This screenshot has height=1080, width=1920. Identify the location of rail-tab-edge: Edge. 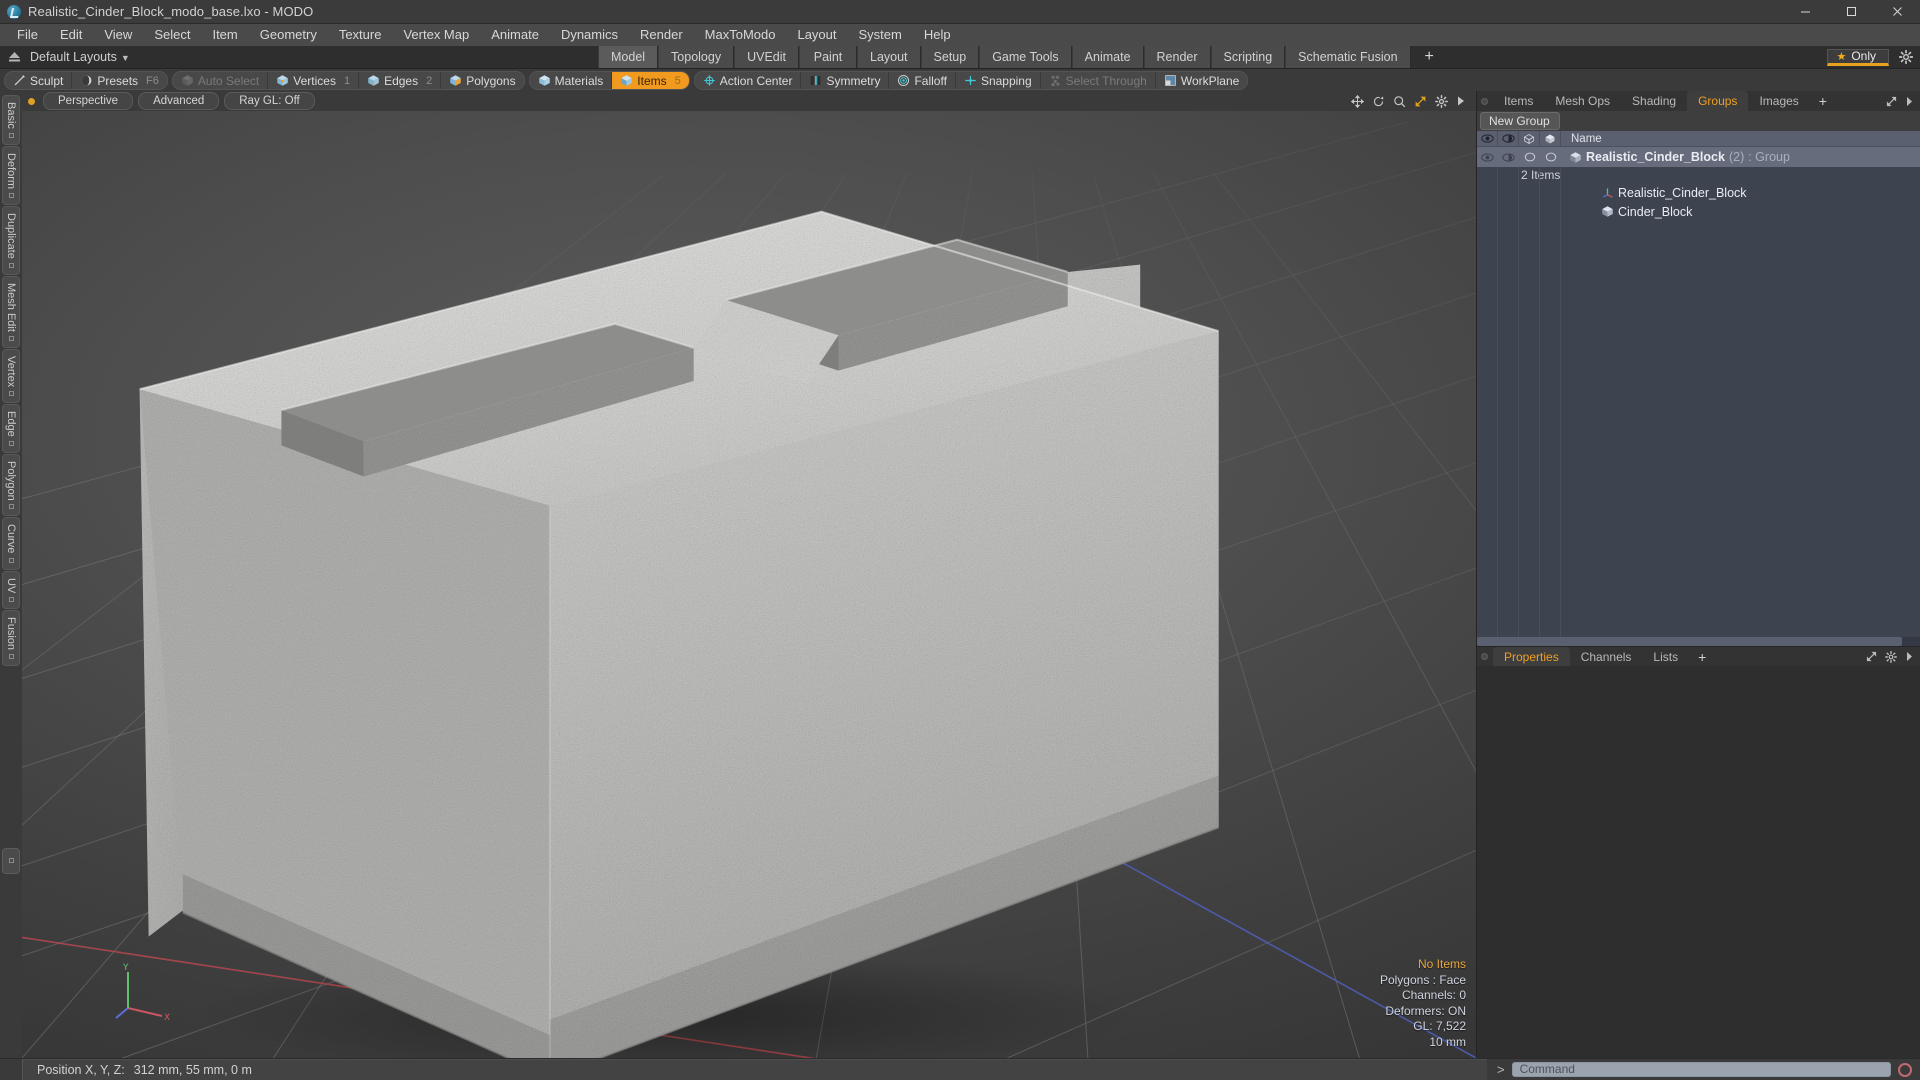
(11, 428).